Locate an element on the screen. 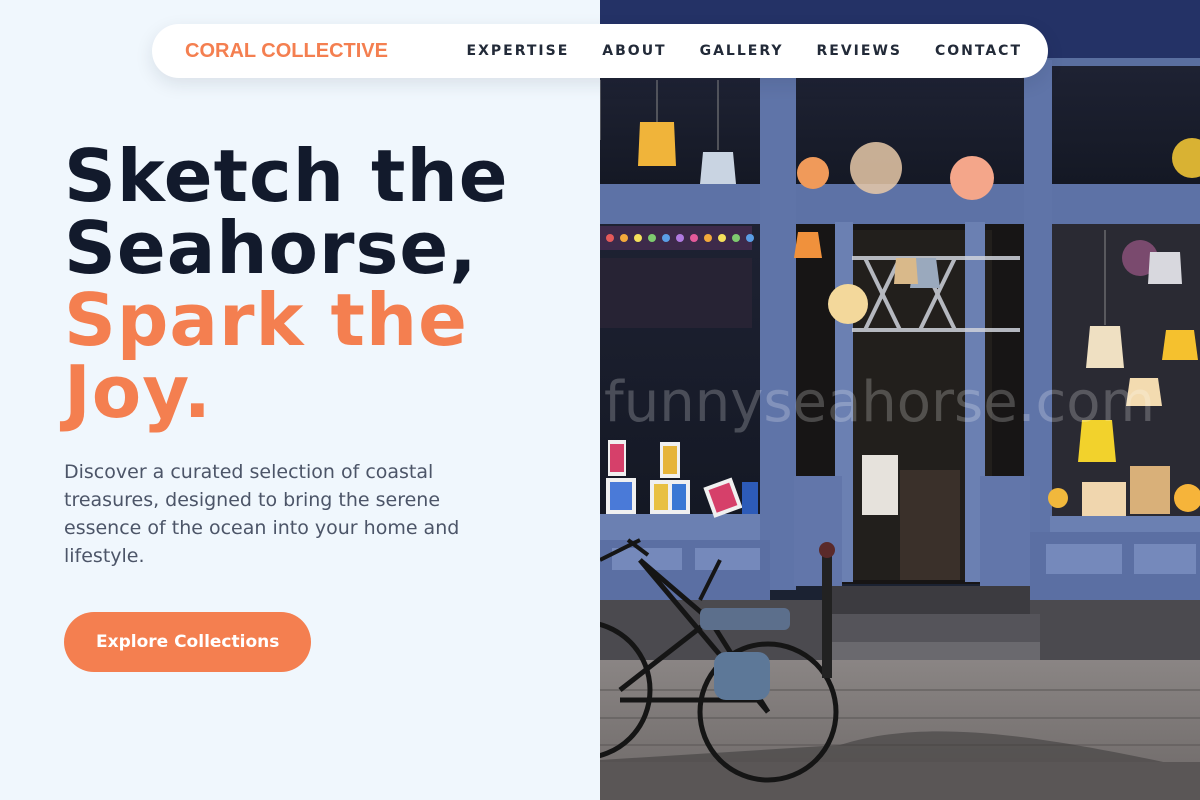 Image resolution: width=1200 pixels, height=800 pixels. nav-link-gallery: GALLERY is located at coordinates (742, 51).